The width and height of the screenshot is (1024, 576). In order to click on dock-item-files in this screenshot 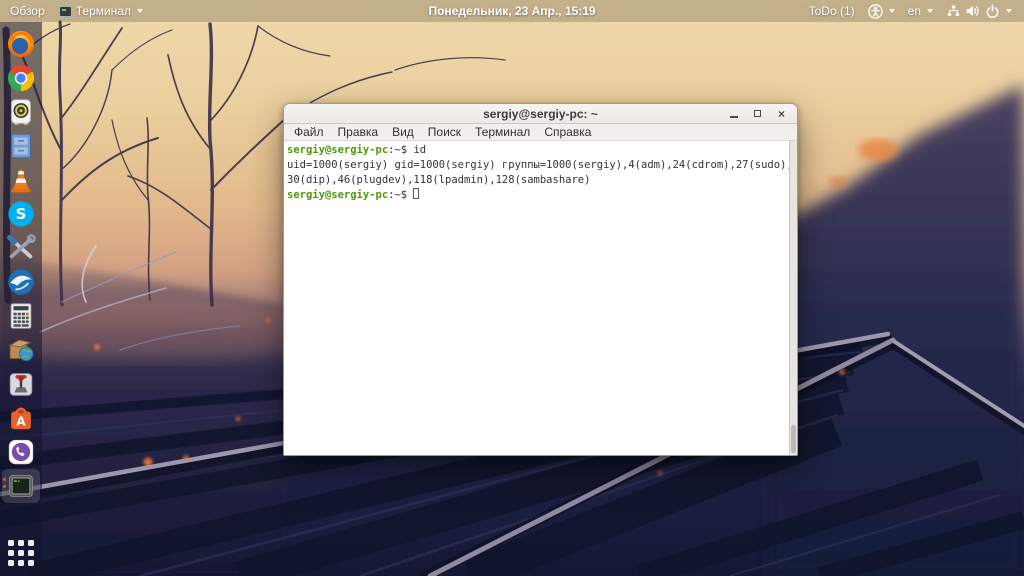, I will do `click(21, 146)`.